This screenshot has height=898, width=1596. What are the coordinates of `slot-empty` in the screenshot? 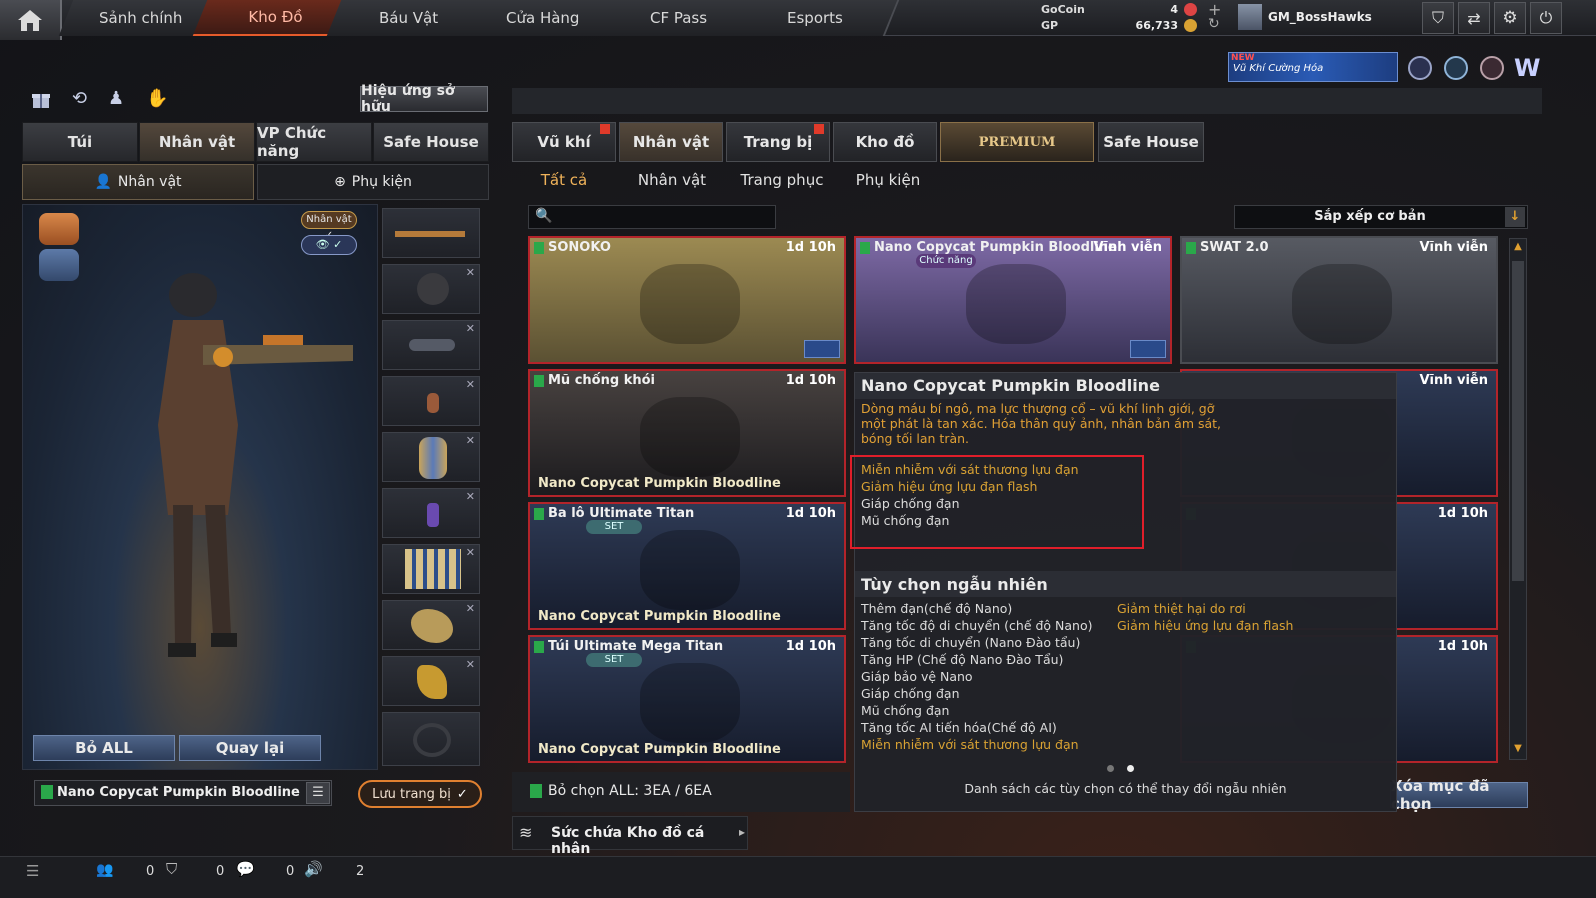 It's located at (431, 739).